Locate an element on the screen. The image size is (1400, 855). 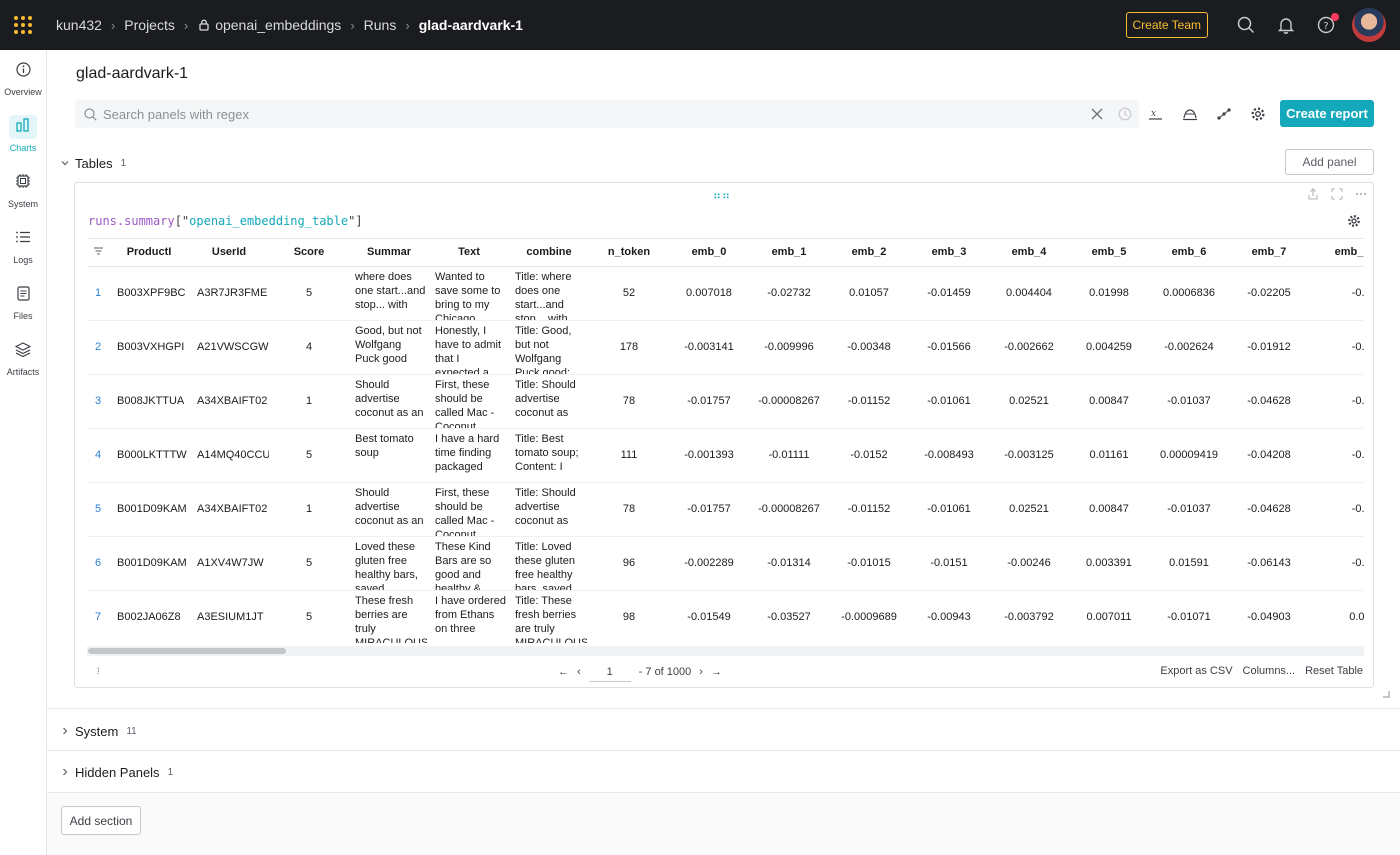
fullscreen-icon is located at coordinates (1337, 194).